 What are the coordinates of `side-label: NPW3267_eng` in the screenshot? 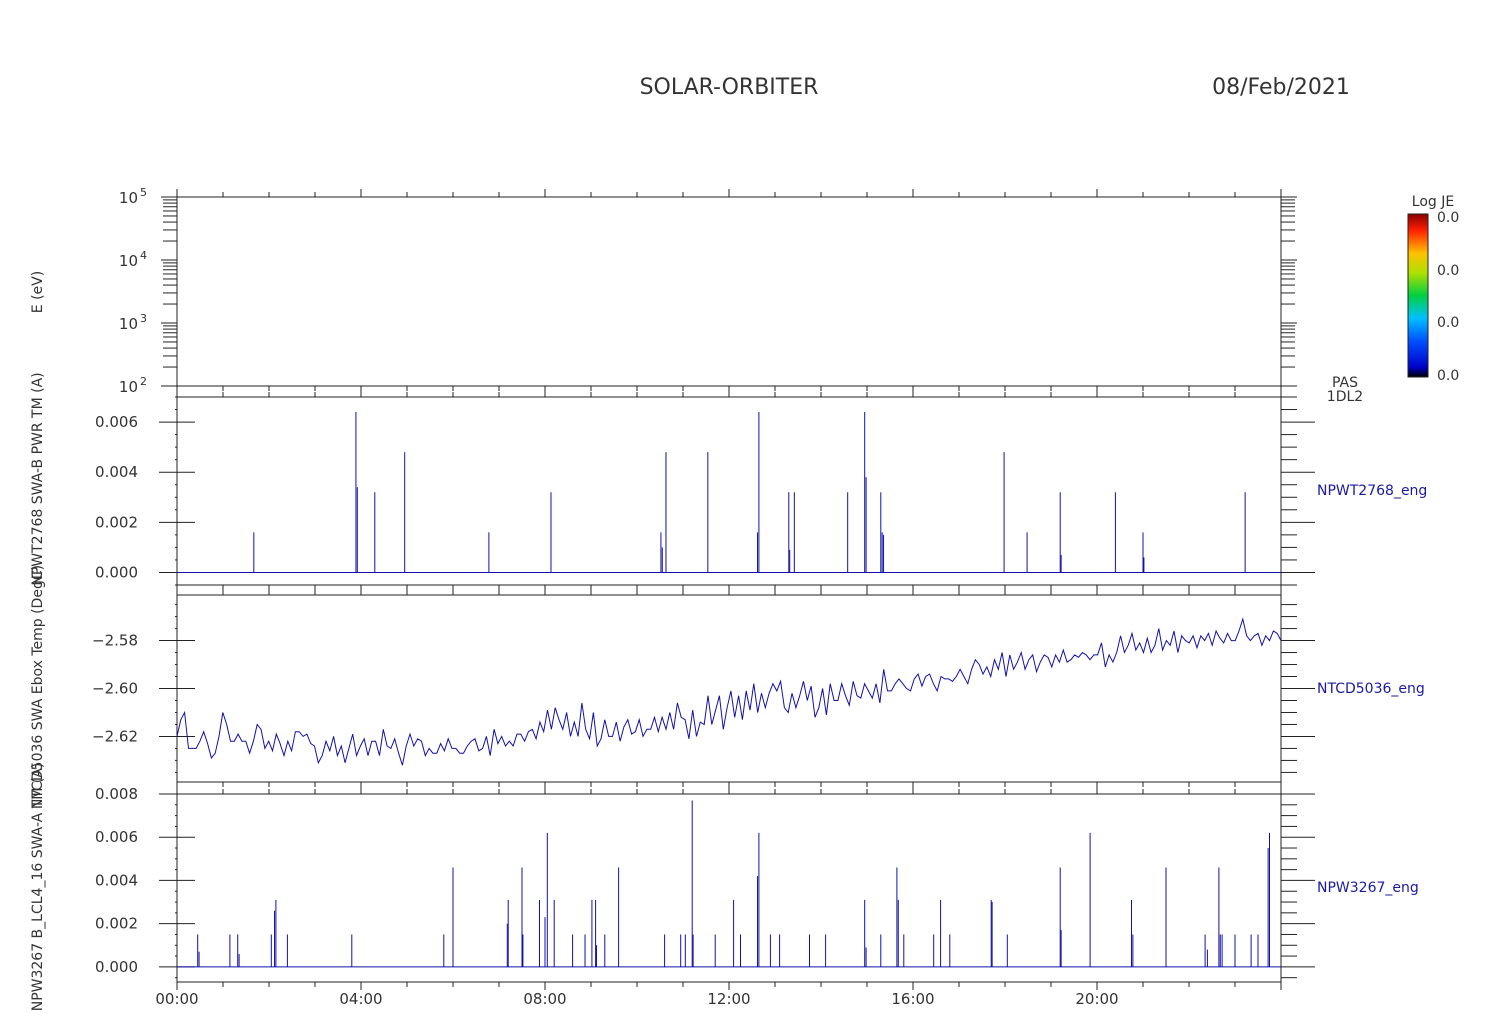 It's located at (1368, 888).